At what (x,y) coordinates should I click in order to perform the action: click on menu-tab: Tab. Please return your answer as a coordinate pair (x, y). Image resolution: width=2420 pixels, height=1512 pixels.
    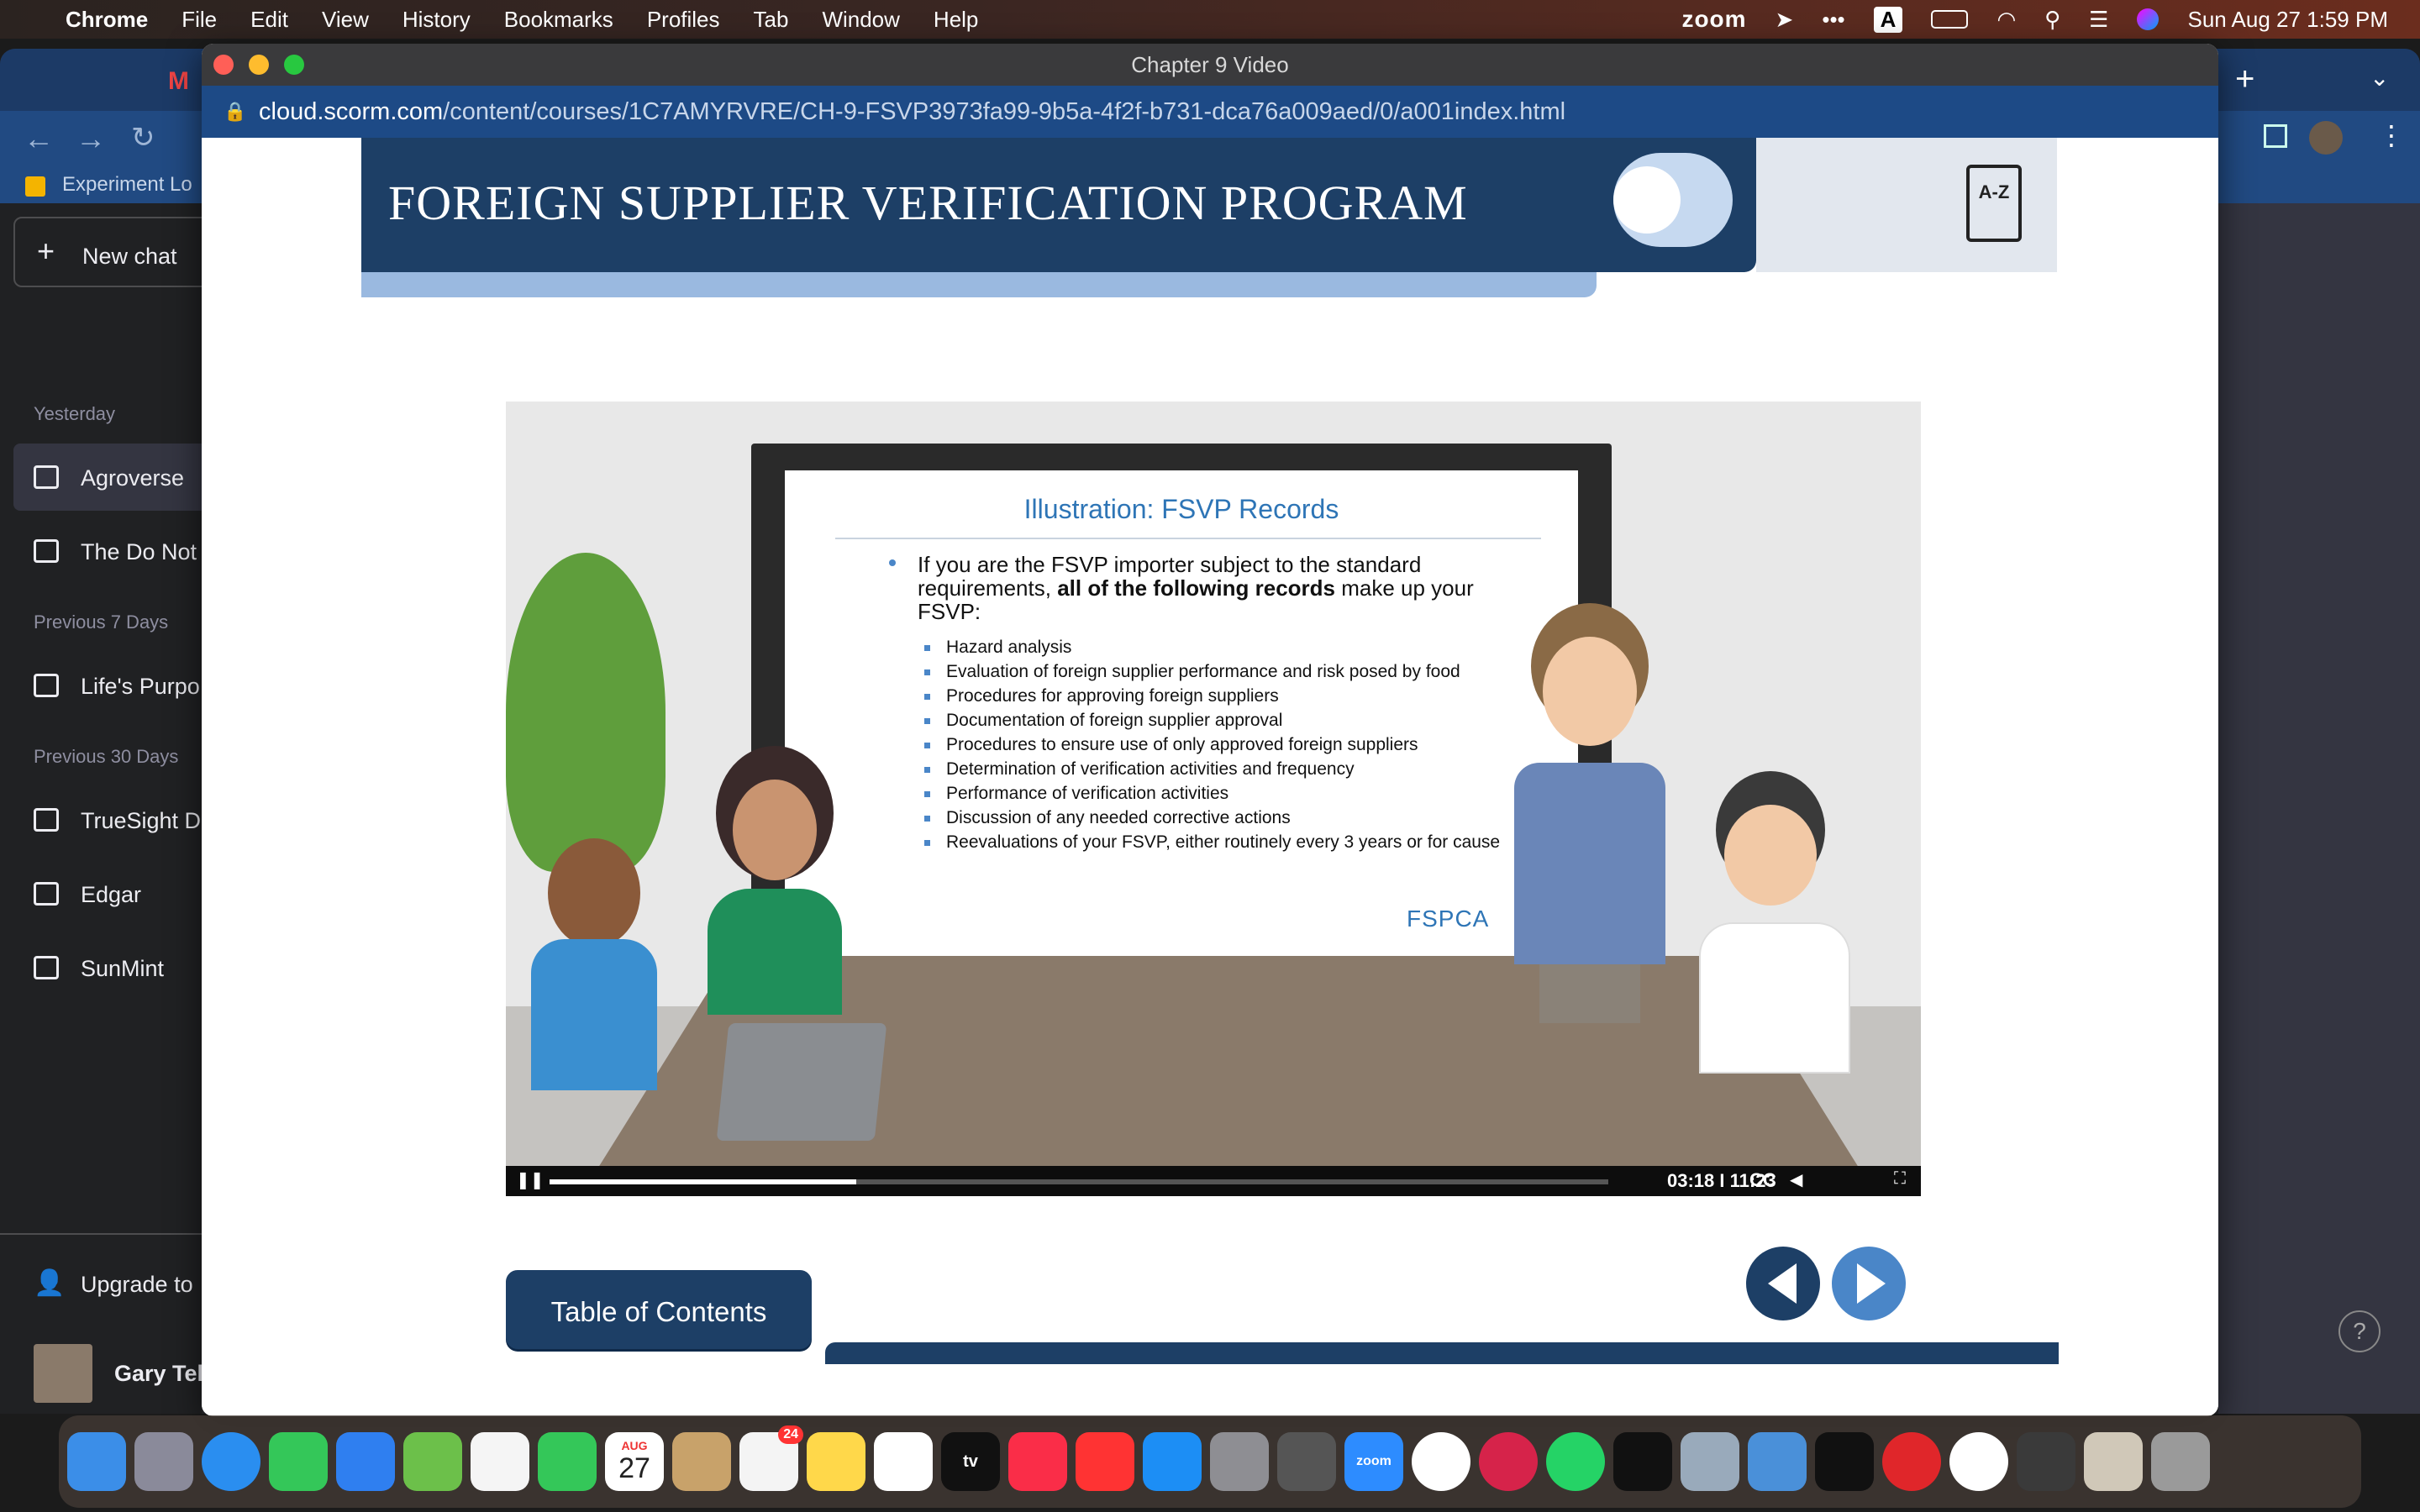
    Looking at the image, I should click on (771, 20).